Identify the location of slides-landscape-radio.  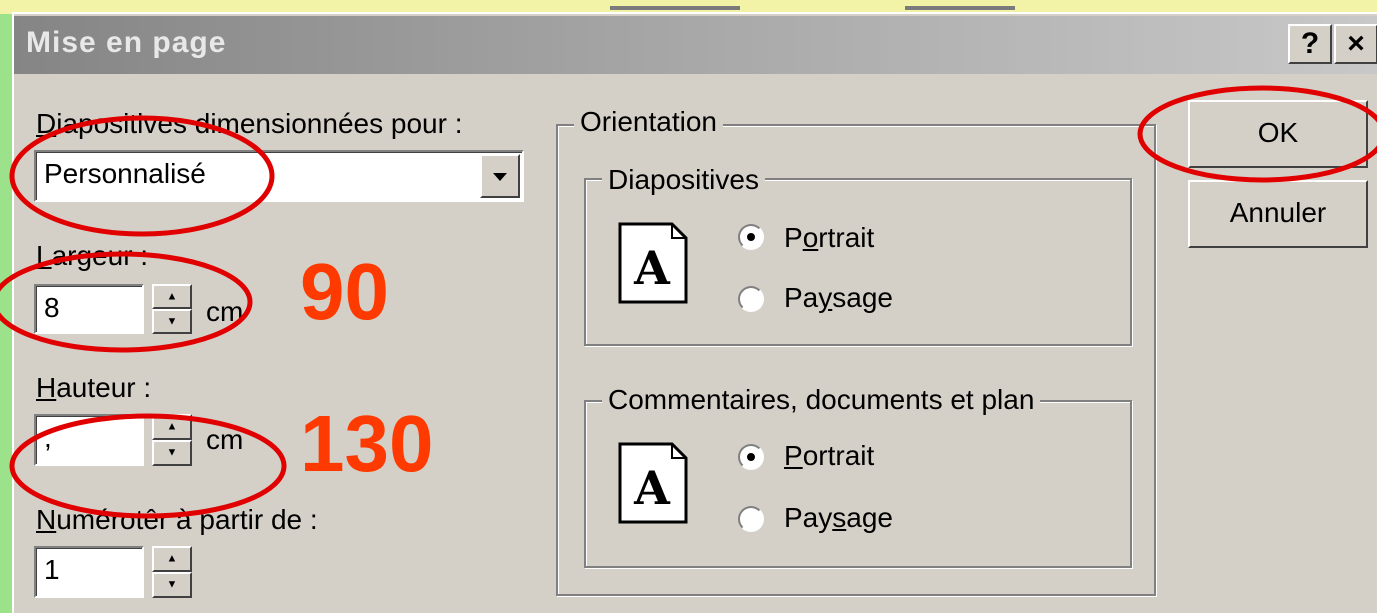
(751, 299).